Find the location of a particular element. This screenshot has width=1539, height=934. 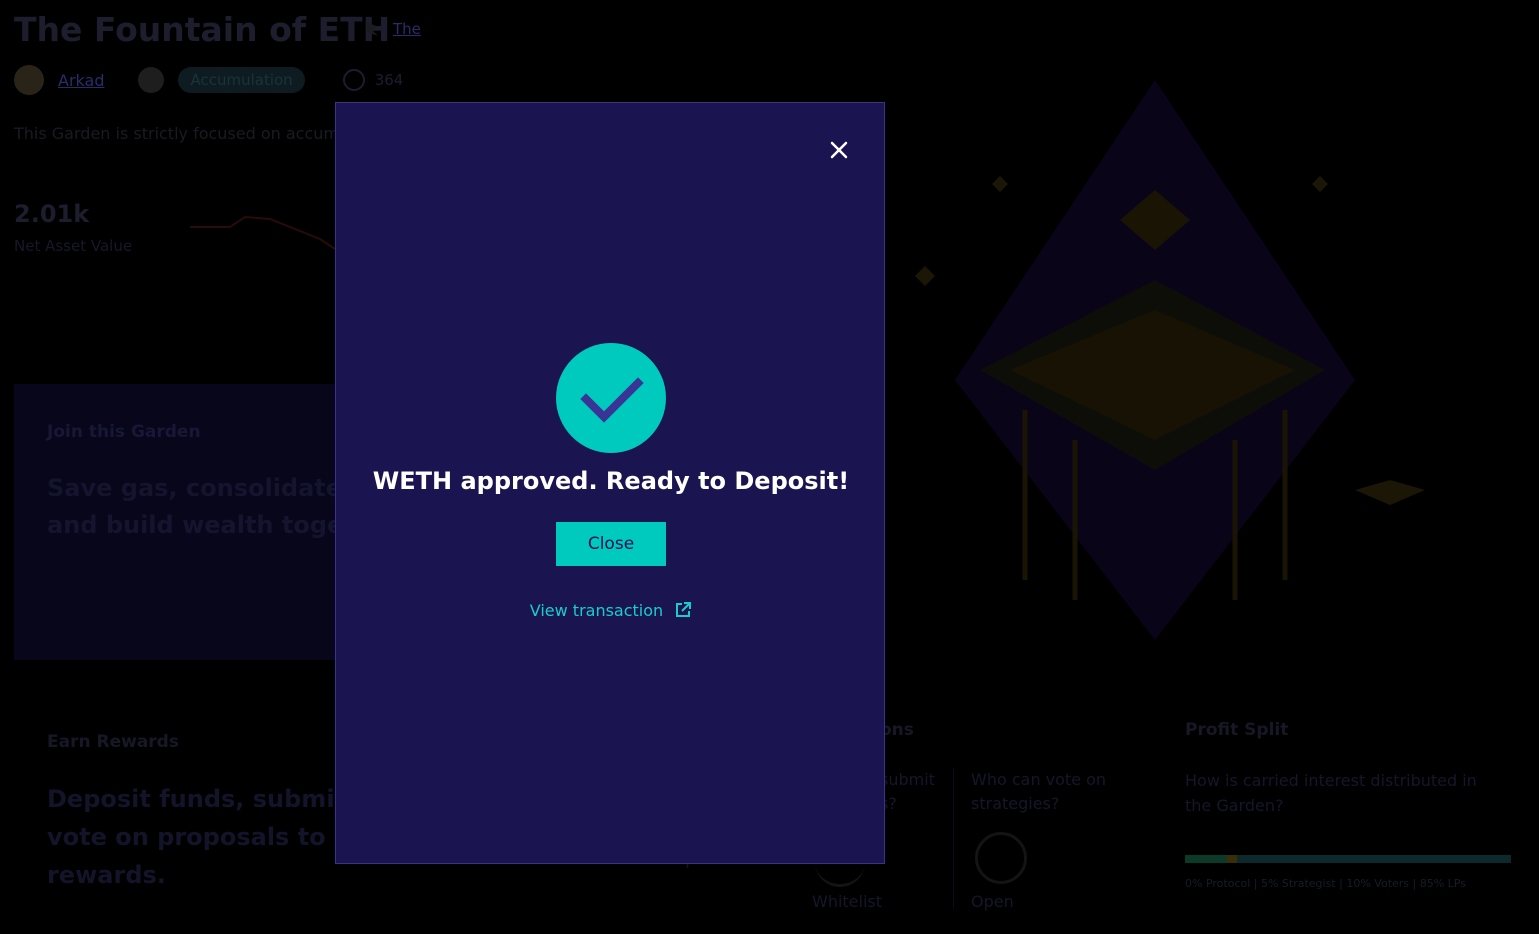

view-transaction-link: View transaction is located at coordinates (611, 610).